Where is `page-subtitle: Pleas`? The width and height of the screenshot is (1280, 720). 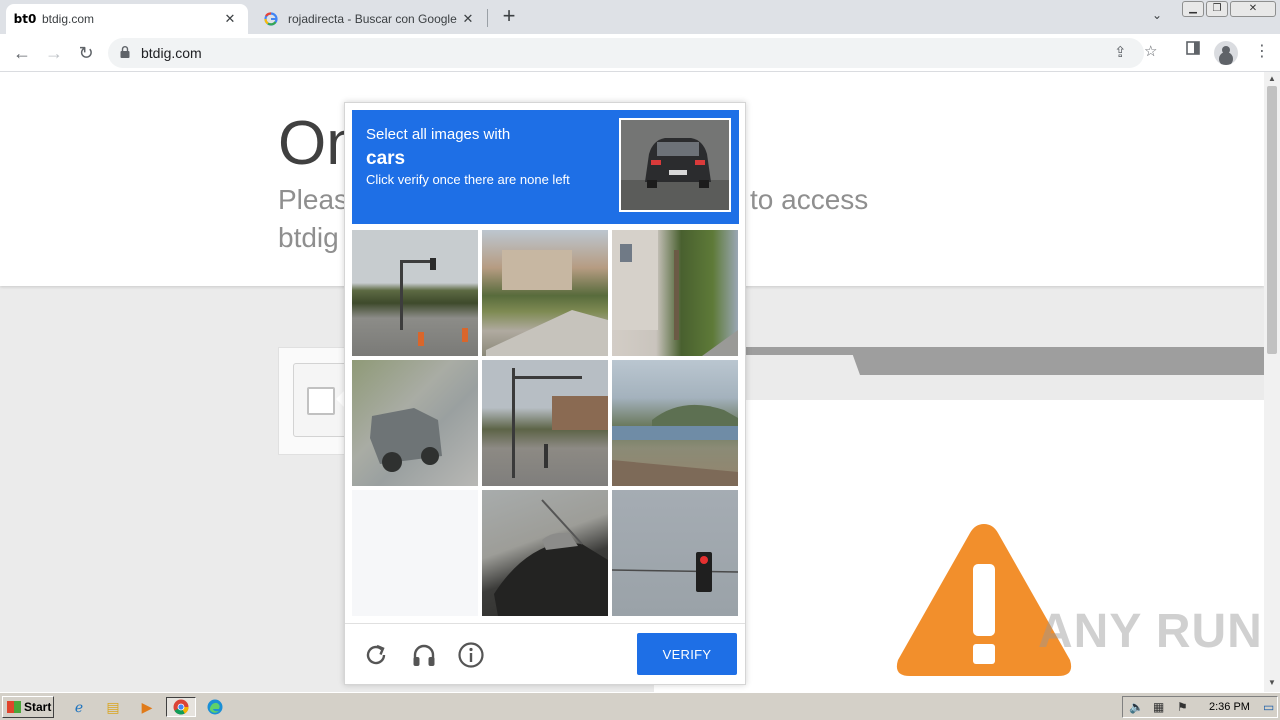 page-subtitle: Pleas is located at coordinates (313, 199).